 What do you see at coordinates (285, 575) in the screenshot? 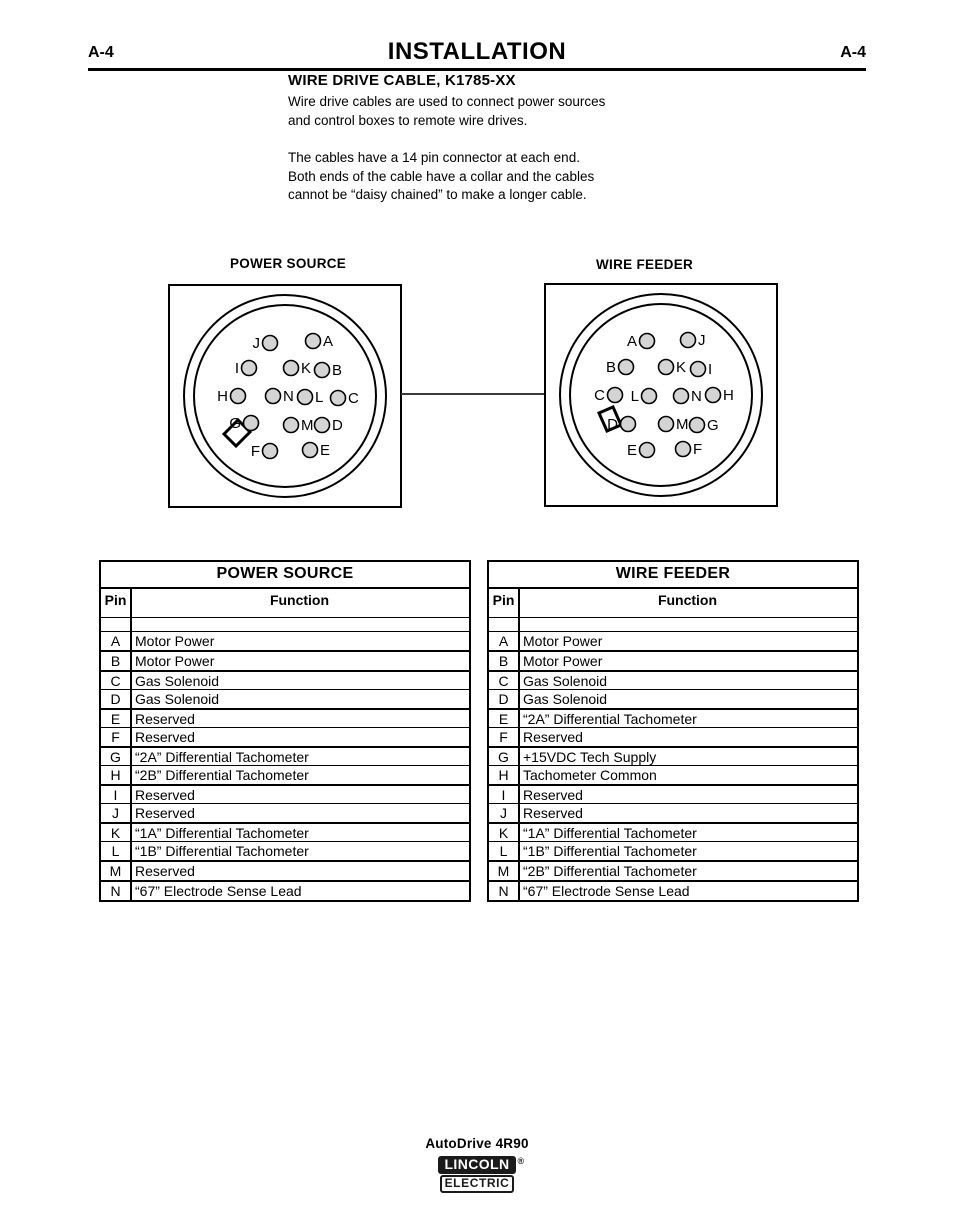
I see `table-title: POWER SOURCE` at bounding box center [285, 575].